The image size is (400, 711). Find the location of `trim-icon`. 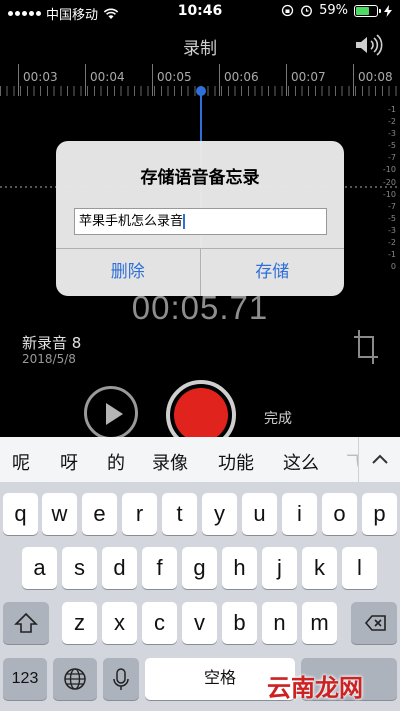

trim-icon is located at coordinates (366, 347).